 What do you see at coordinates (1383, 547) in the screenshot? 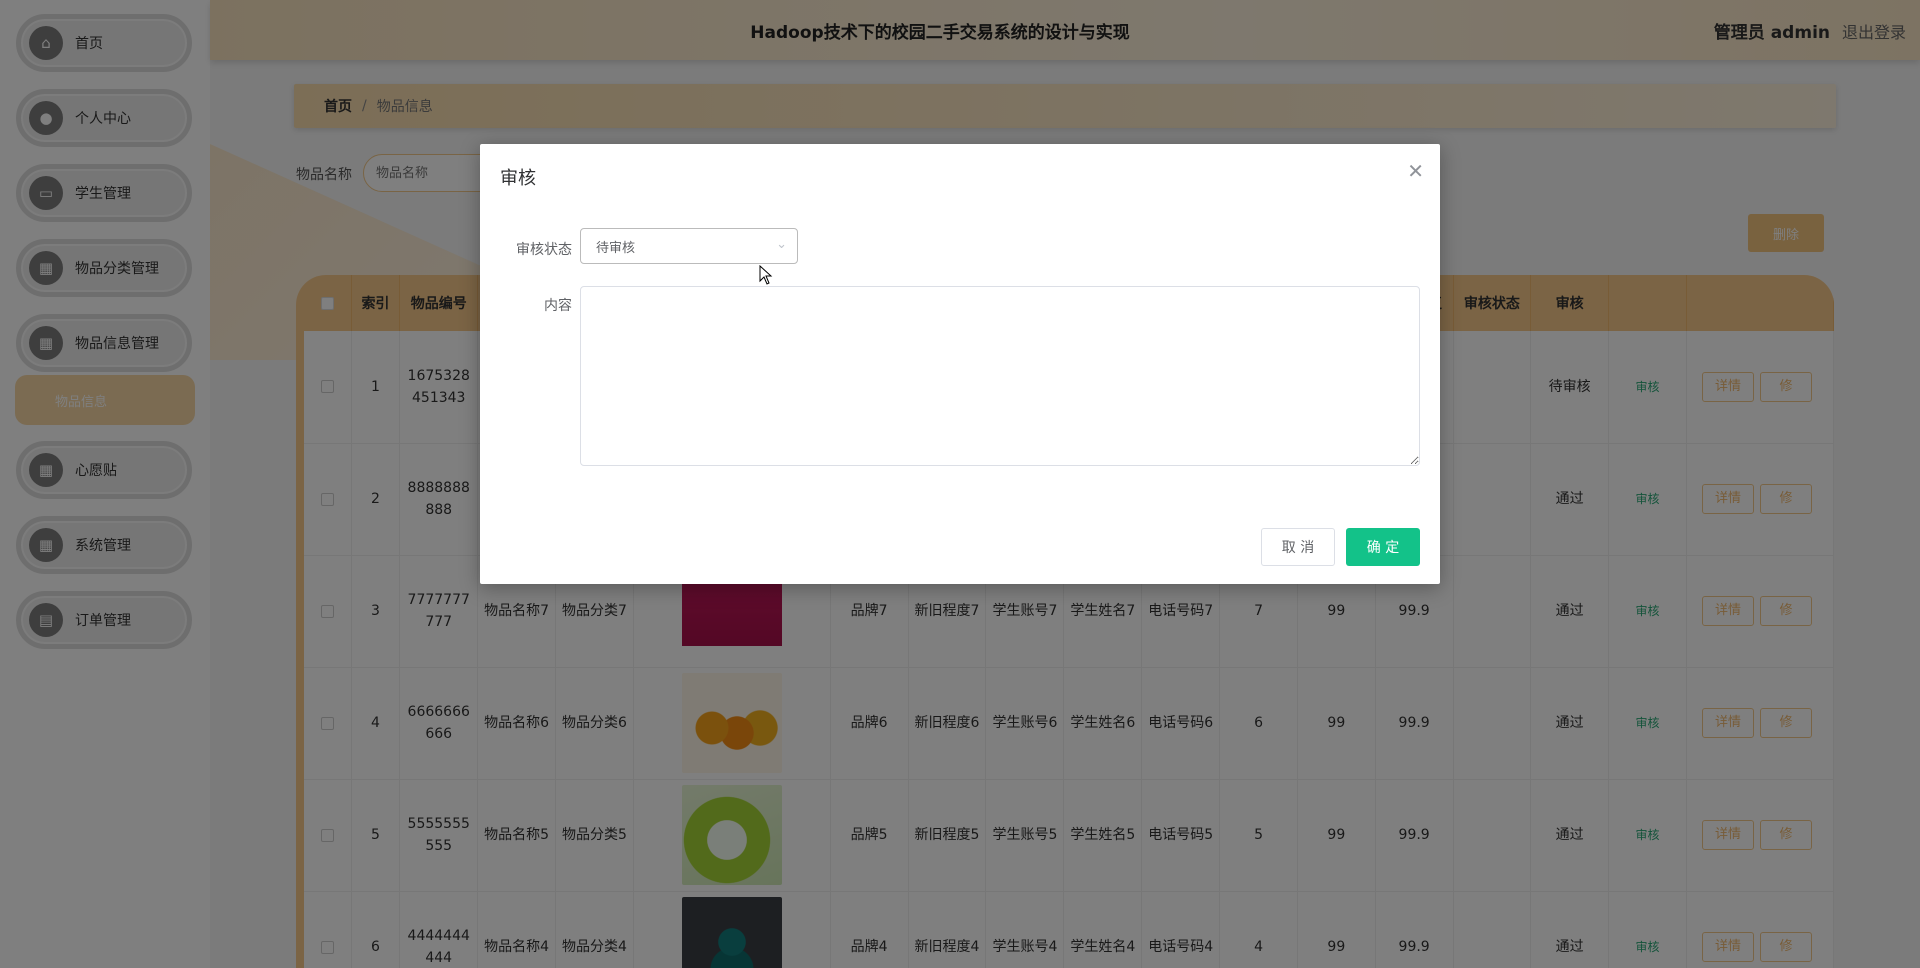
I see `confirm-button: 确 定` at bounding box center [1383, 547].